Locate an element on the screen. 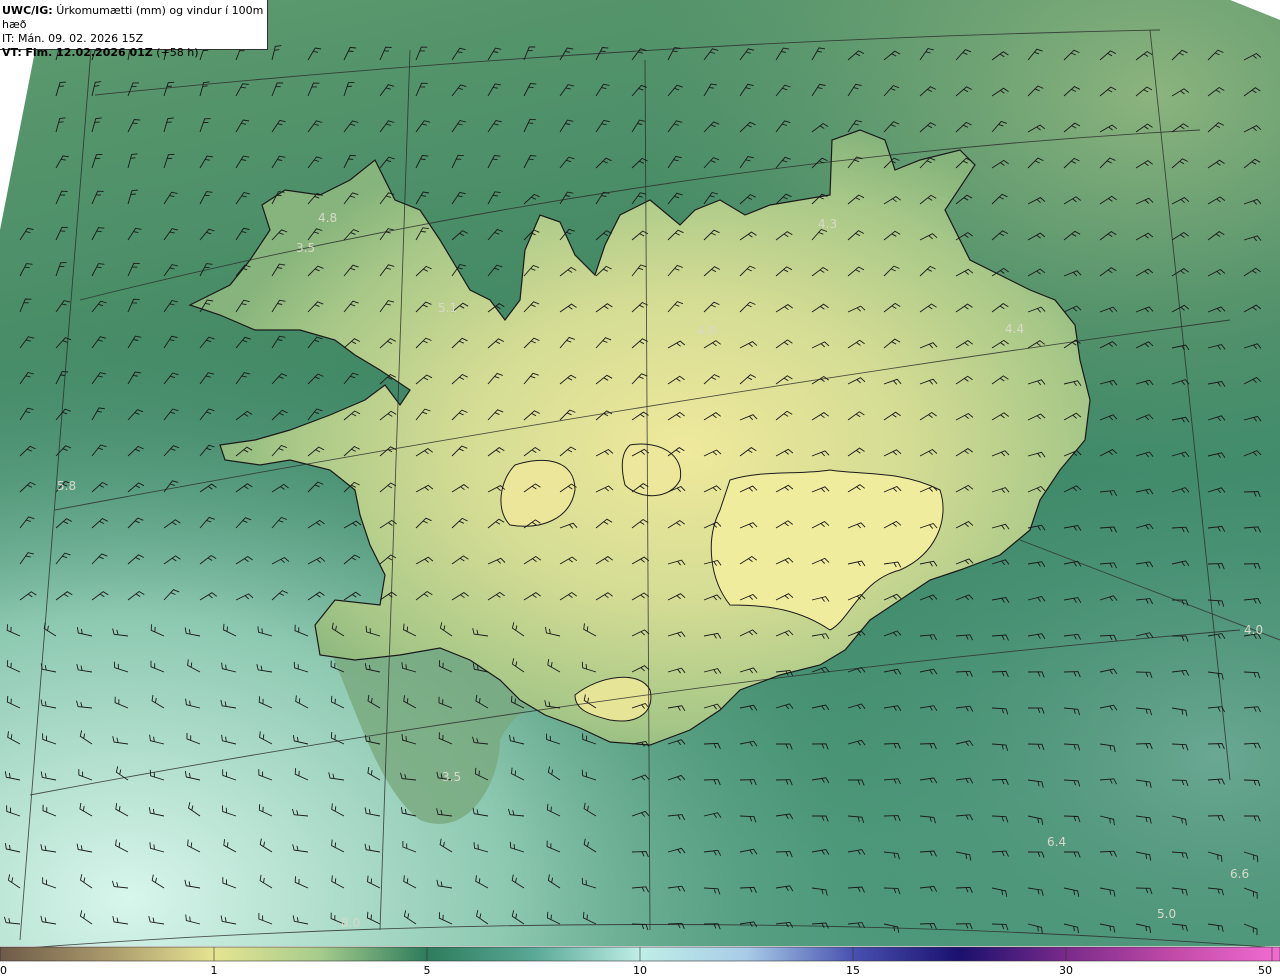 Image resolution: width=1280 pixels, height=978 pixels. vt-offset: (+58 h) is located at coordinates (177, 52).